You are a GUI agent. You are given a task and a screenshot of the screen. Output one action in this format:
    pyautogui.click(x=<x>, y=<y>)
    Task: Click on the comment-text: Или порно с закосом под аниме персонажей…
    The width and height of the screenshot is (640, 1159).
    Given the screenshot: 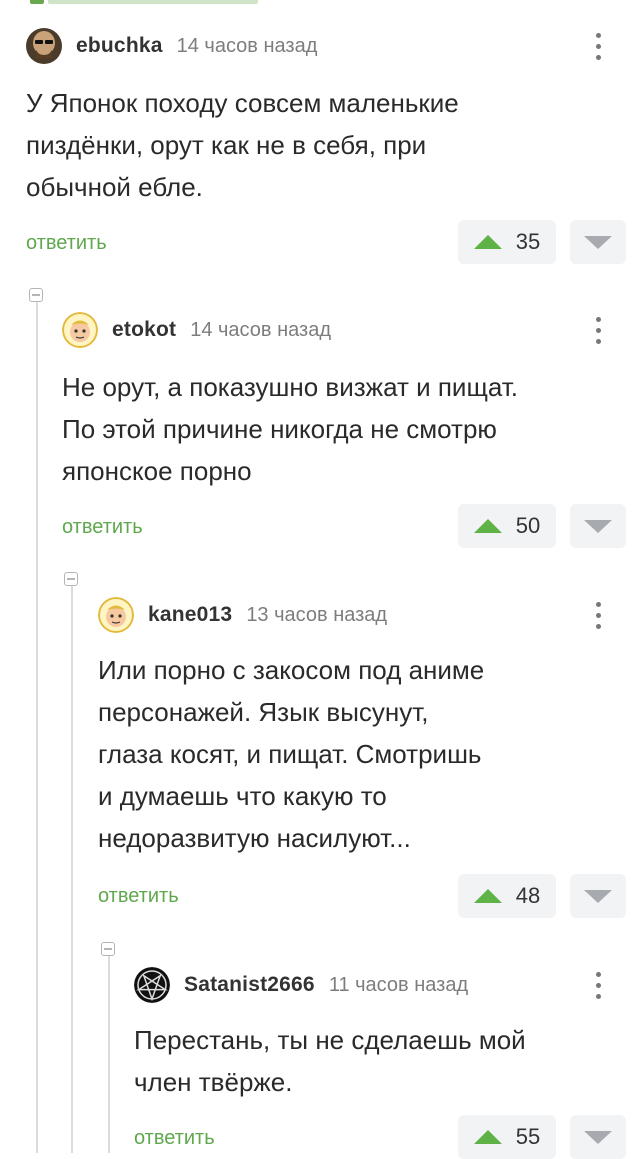 What is the action you would take?
    pyautogui.click(x=291, y=754)
    